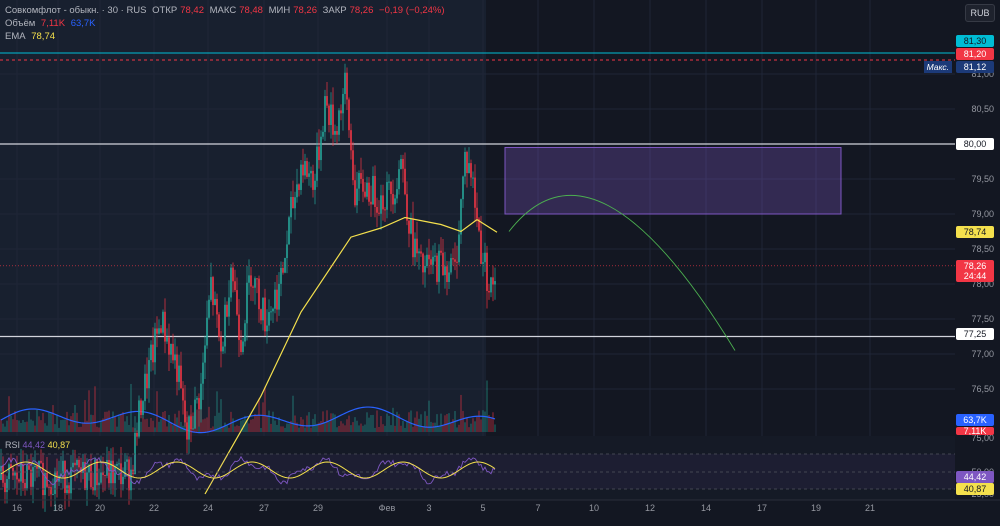 This screenshot has width=1000, height=526. What do you see at coordinates (412, 10) in the screenshot?
I see `change-value: −0,19 (−0,24%)` at bounding box center [412, 10].